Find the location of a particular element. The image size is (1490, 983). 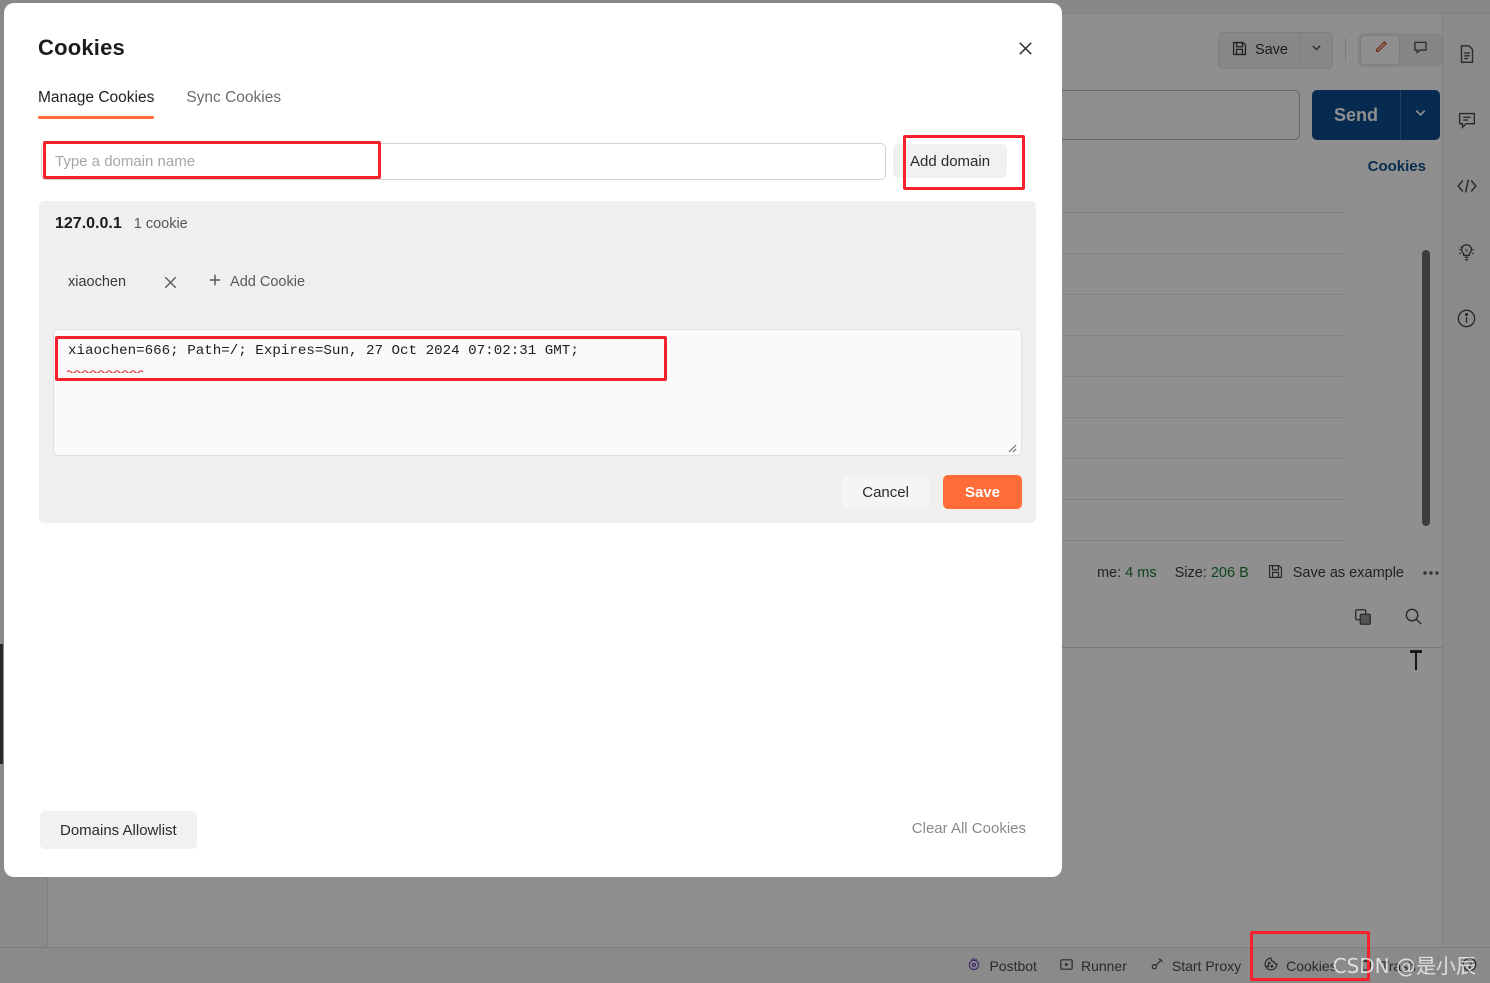

tab-manage-cookies: Manage Cookies is located at coordinates (96, 104).